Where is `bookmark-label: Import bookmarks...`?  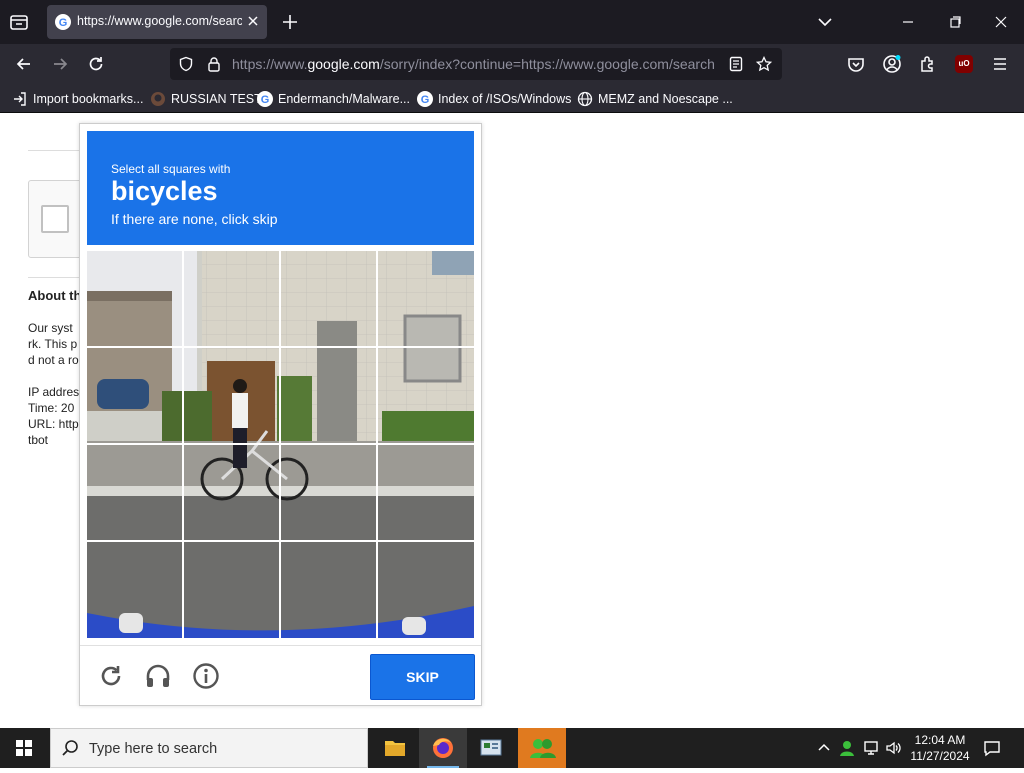 bookmark-label: Import bookmarks... is located at coordinates (88, 99).